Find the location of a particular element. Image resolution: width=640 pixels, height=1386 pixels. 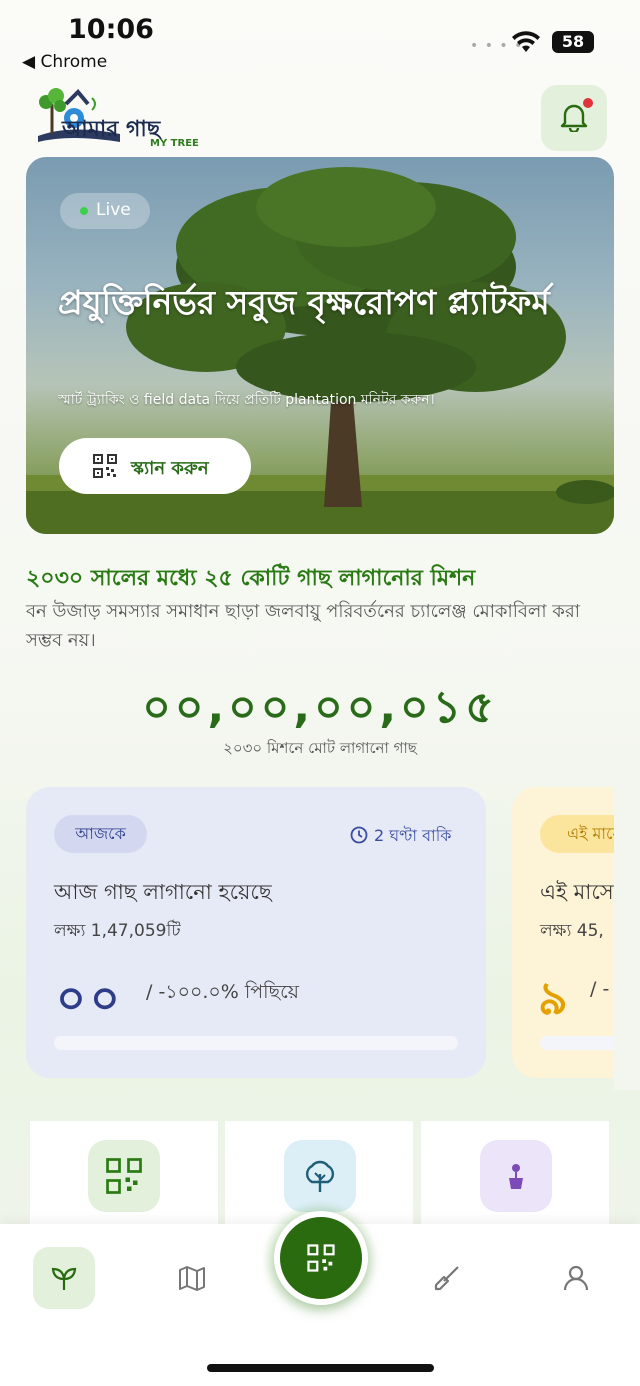

logo-subtitle: MY TREE is located at coordinates (174, 143).